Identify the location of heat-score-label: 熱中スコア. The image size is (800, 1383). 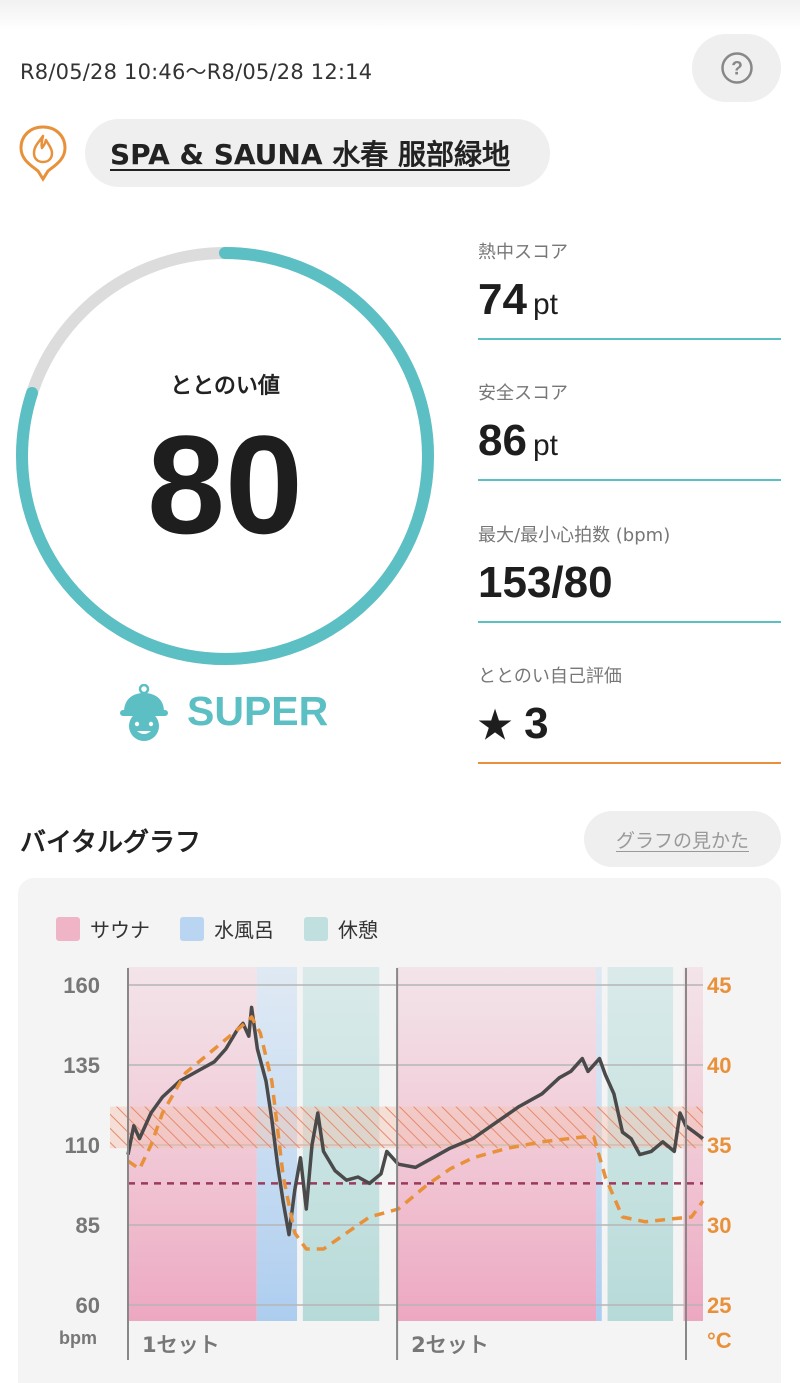
(523, 252).